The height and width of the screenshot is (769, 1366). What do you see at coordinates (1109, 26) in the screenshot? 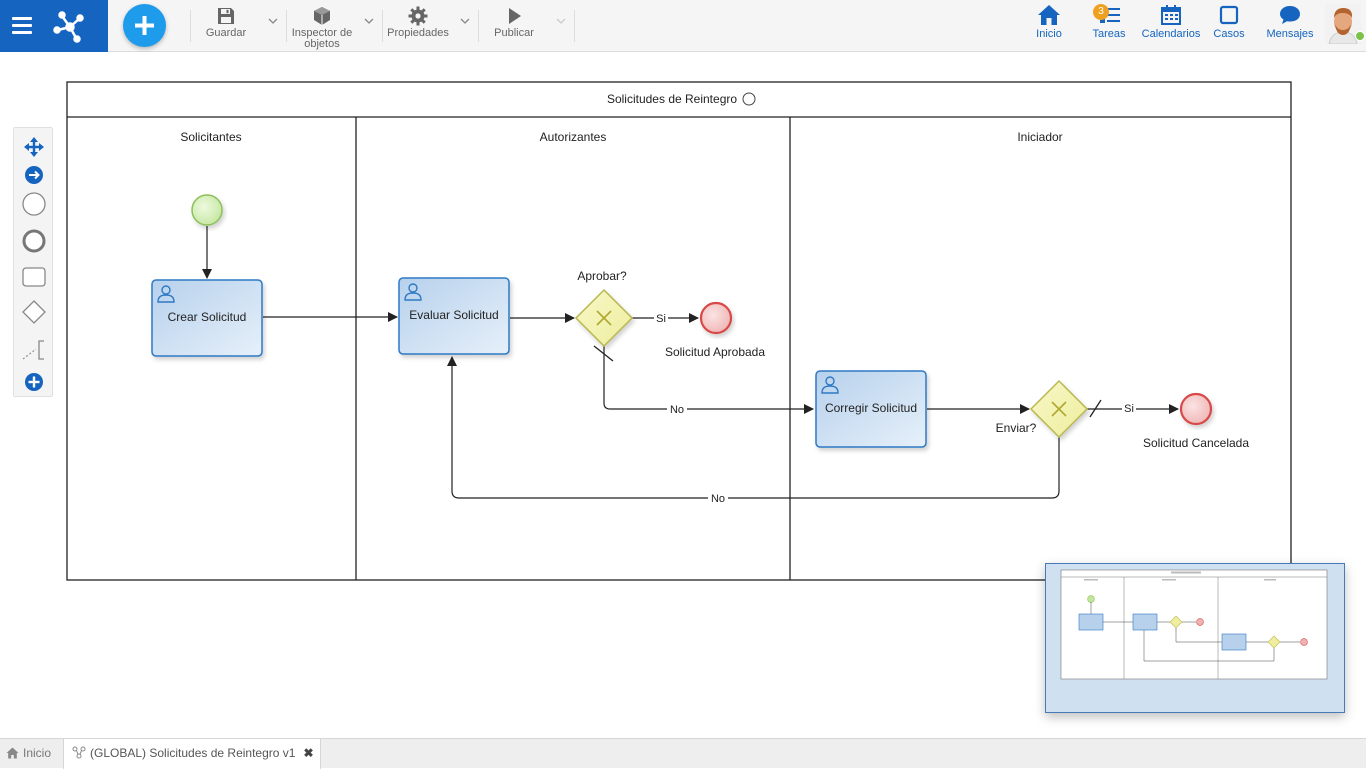
I see `nav-tasks: 3 Tareas` at bounding box center [1109, 26].